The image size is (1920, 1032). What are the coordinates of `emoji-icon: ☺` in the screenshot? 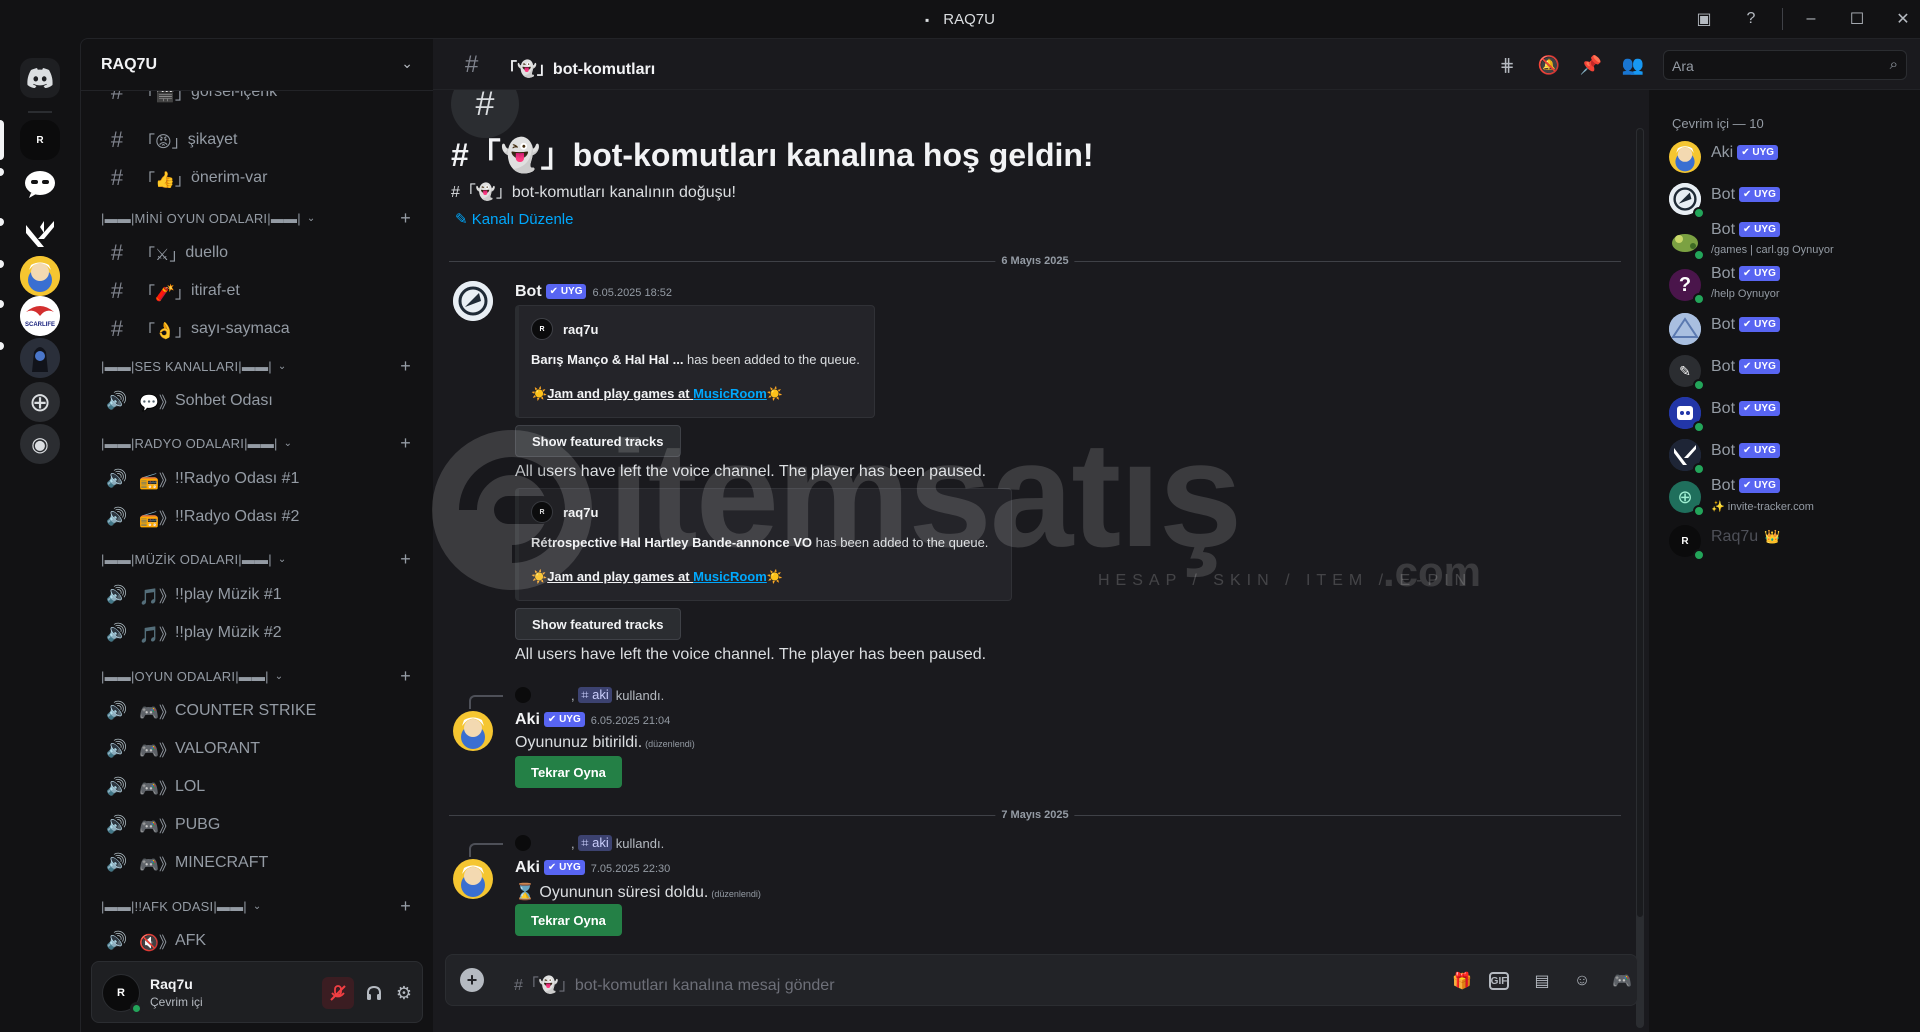 It's located at (1582, 981).